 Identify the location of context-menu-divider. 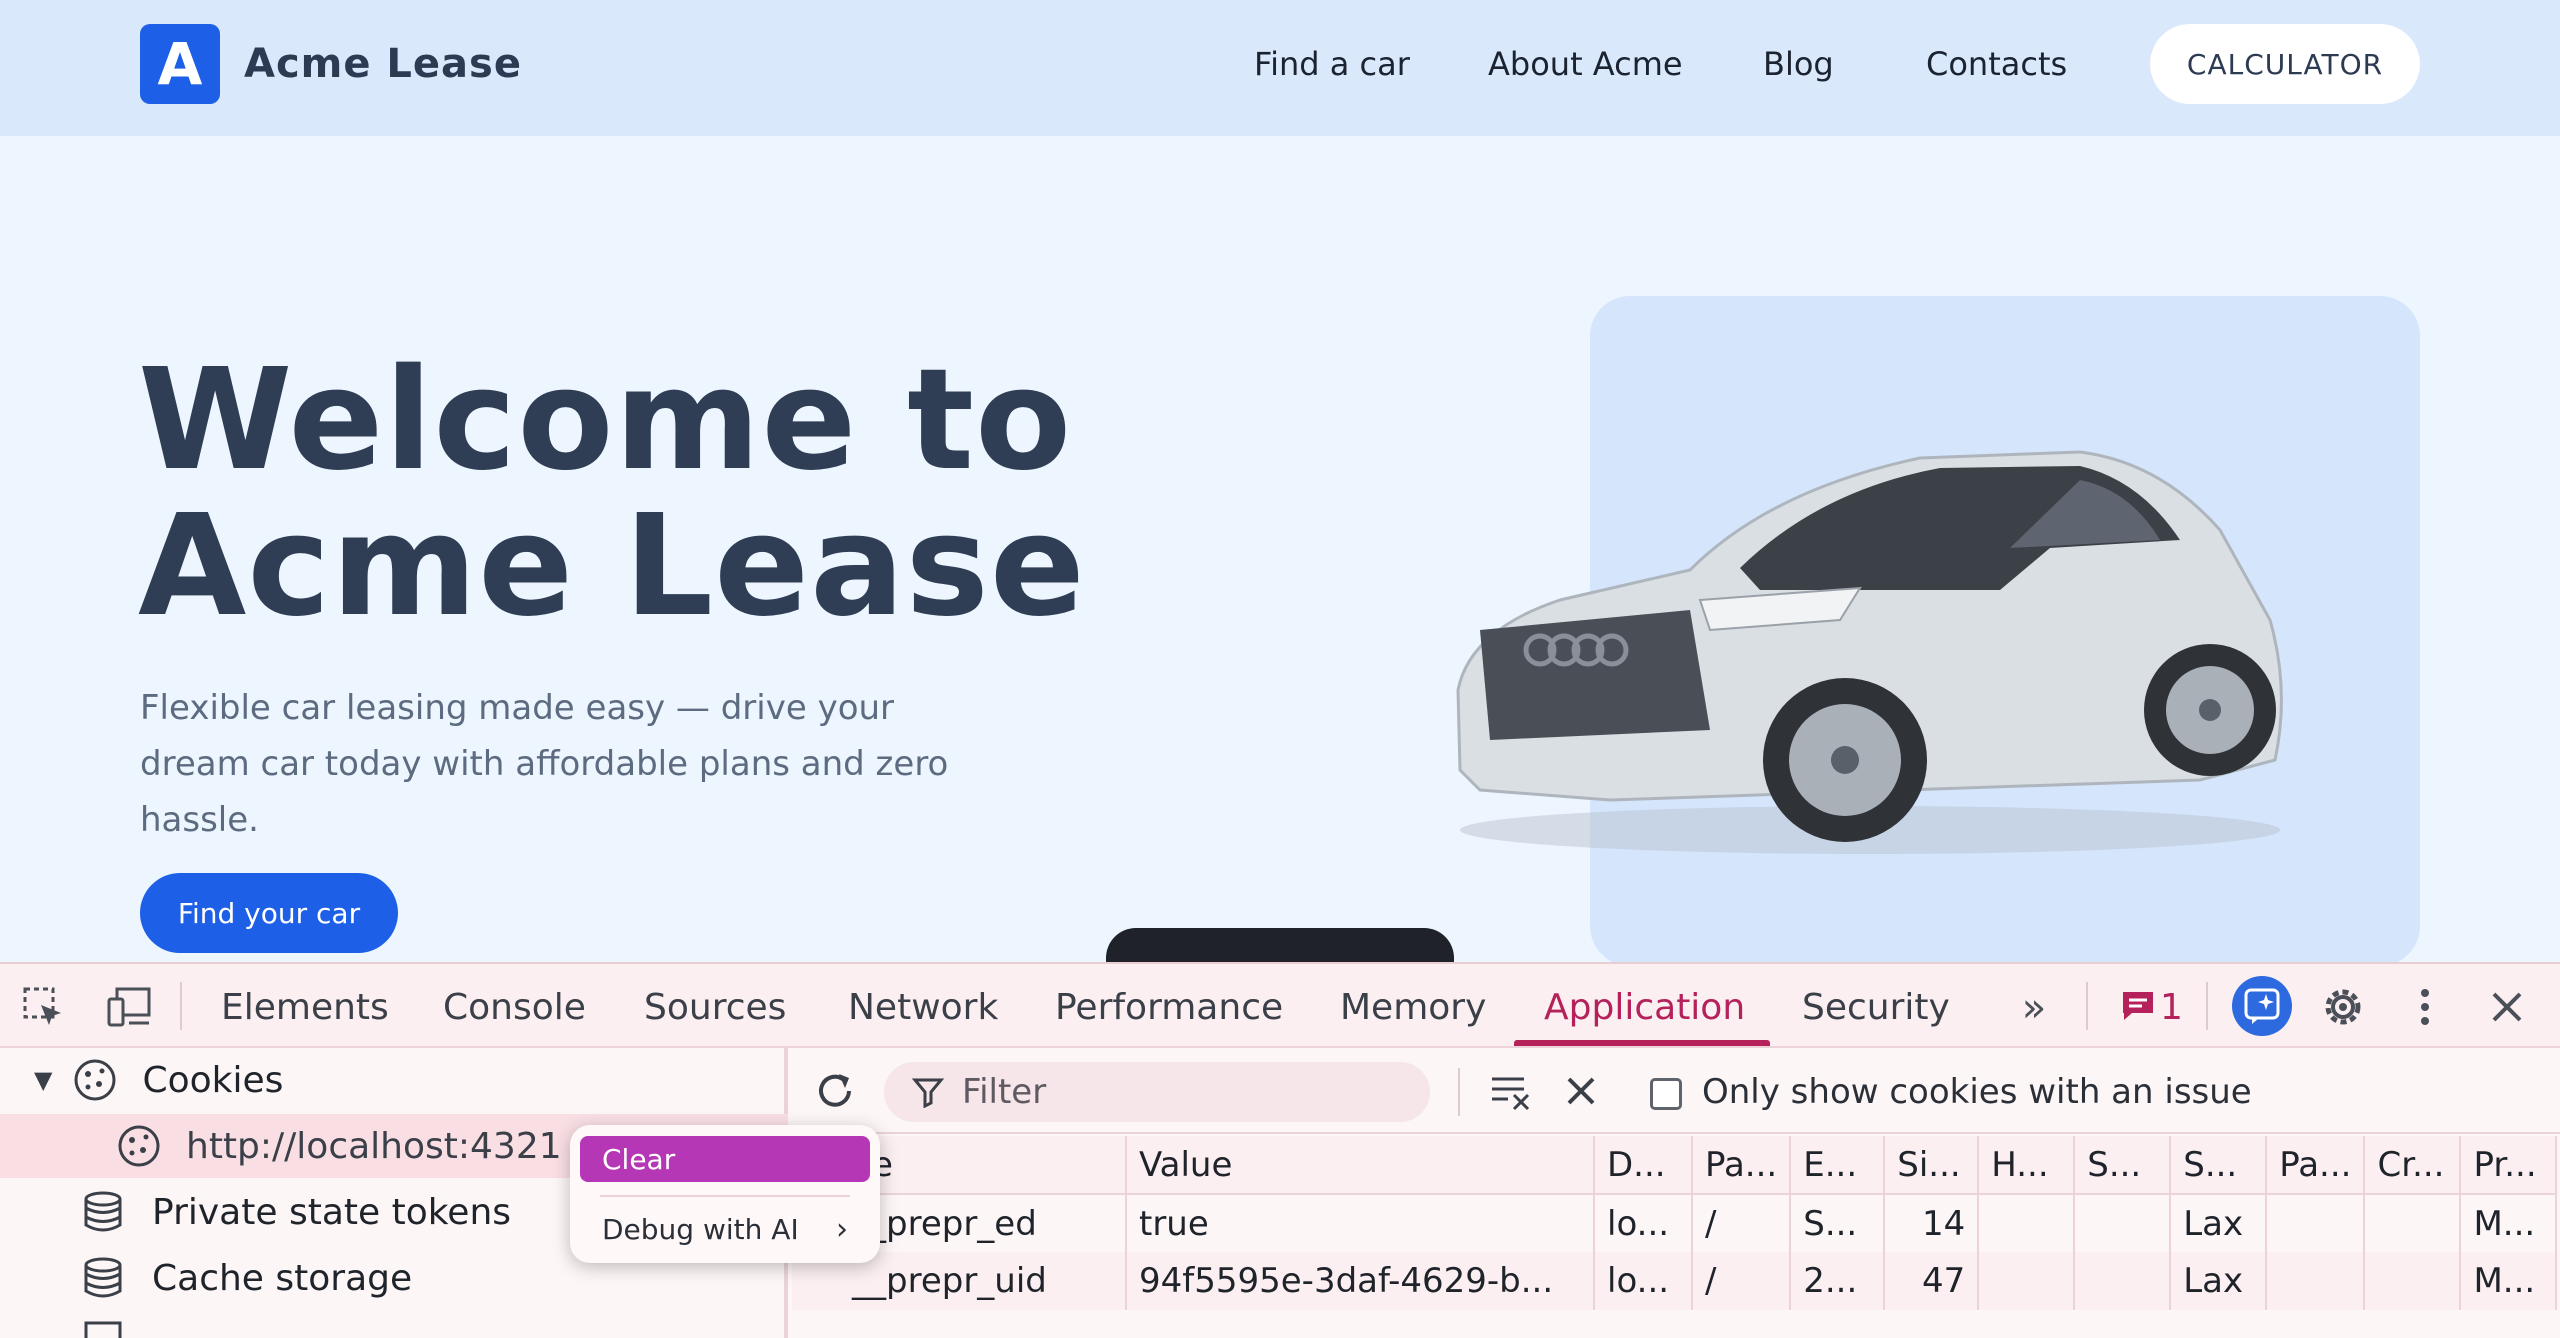
(725, 1196).